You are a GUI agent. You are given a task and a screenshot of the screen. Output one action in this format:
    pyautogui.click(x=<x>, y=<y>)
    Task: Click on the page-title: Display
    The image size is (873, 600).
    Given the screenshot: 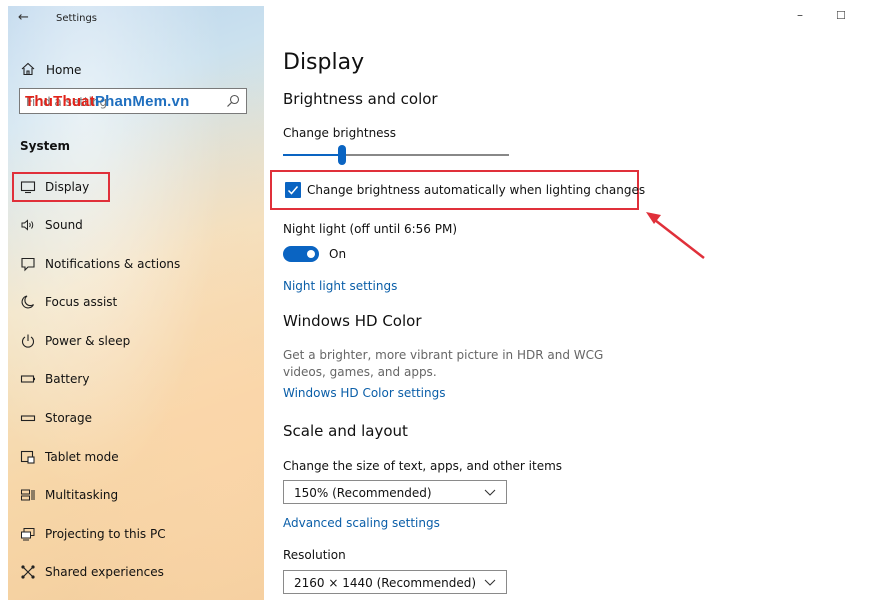 What is the action you would take?
    pyautogui.click(x=324, y=62)
    